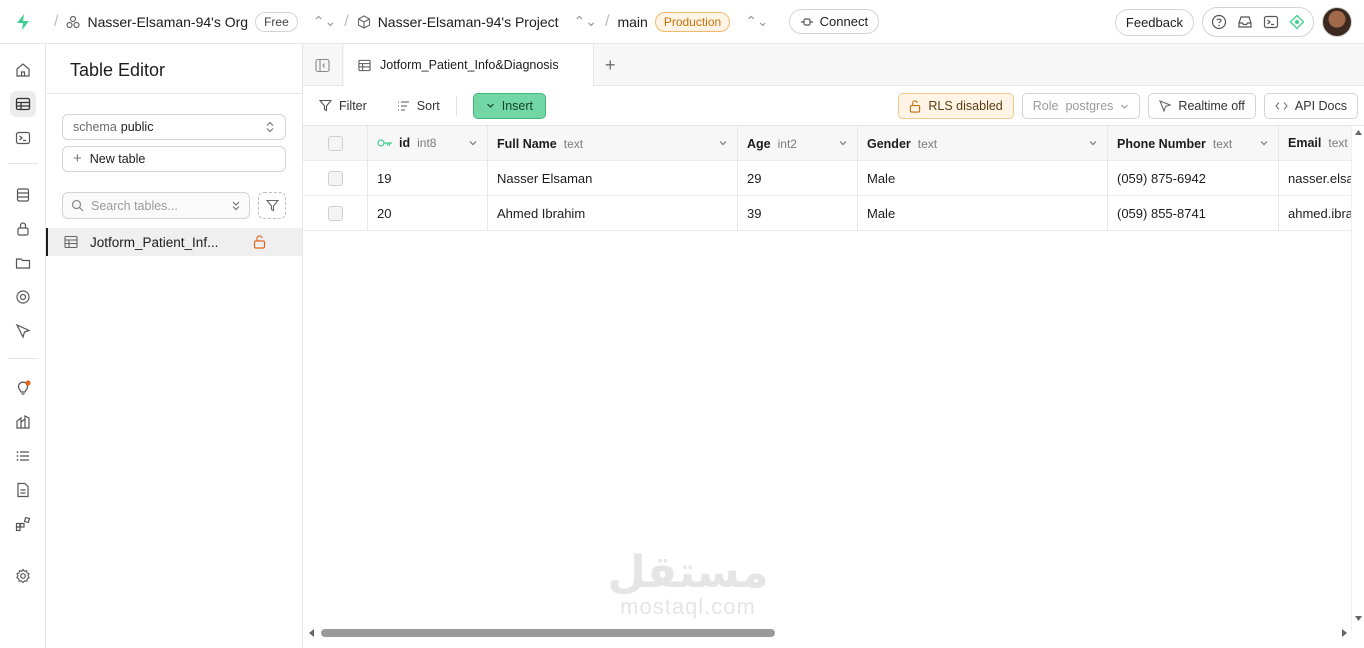  What do you see at coordinates (23, 524) in the screenshot?
I see `integrations-icon` at bounding box center [23, 524].